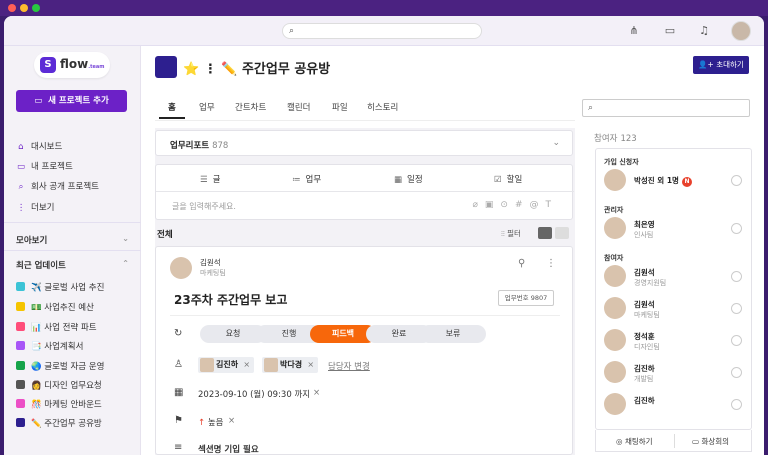 This screenshot has width=768, height=455. Describe the element at coordinates (498, 180) in the screenshot. I see `checkbox-icon: ☑` at that location.